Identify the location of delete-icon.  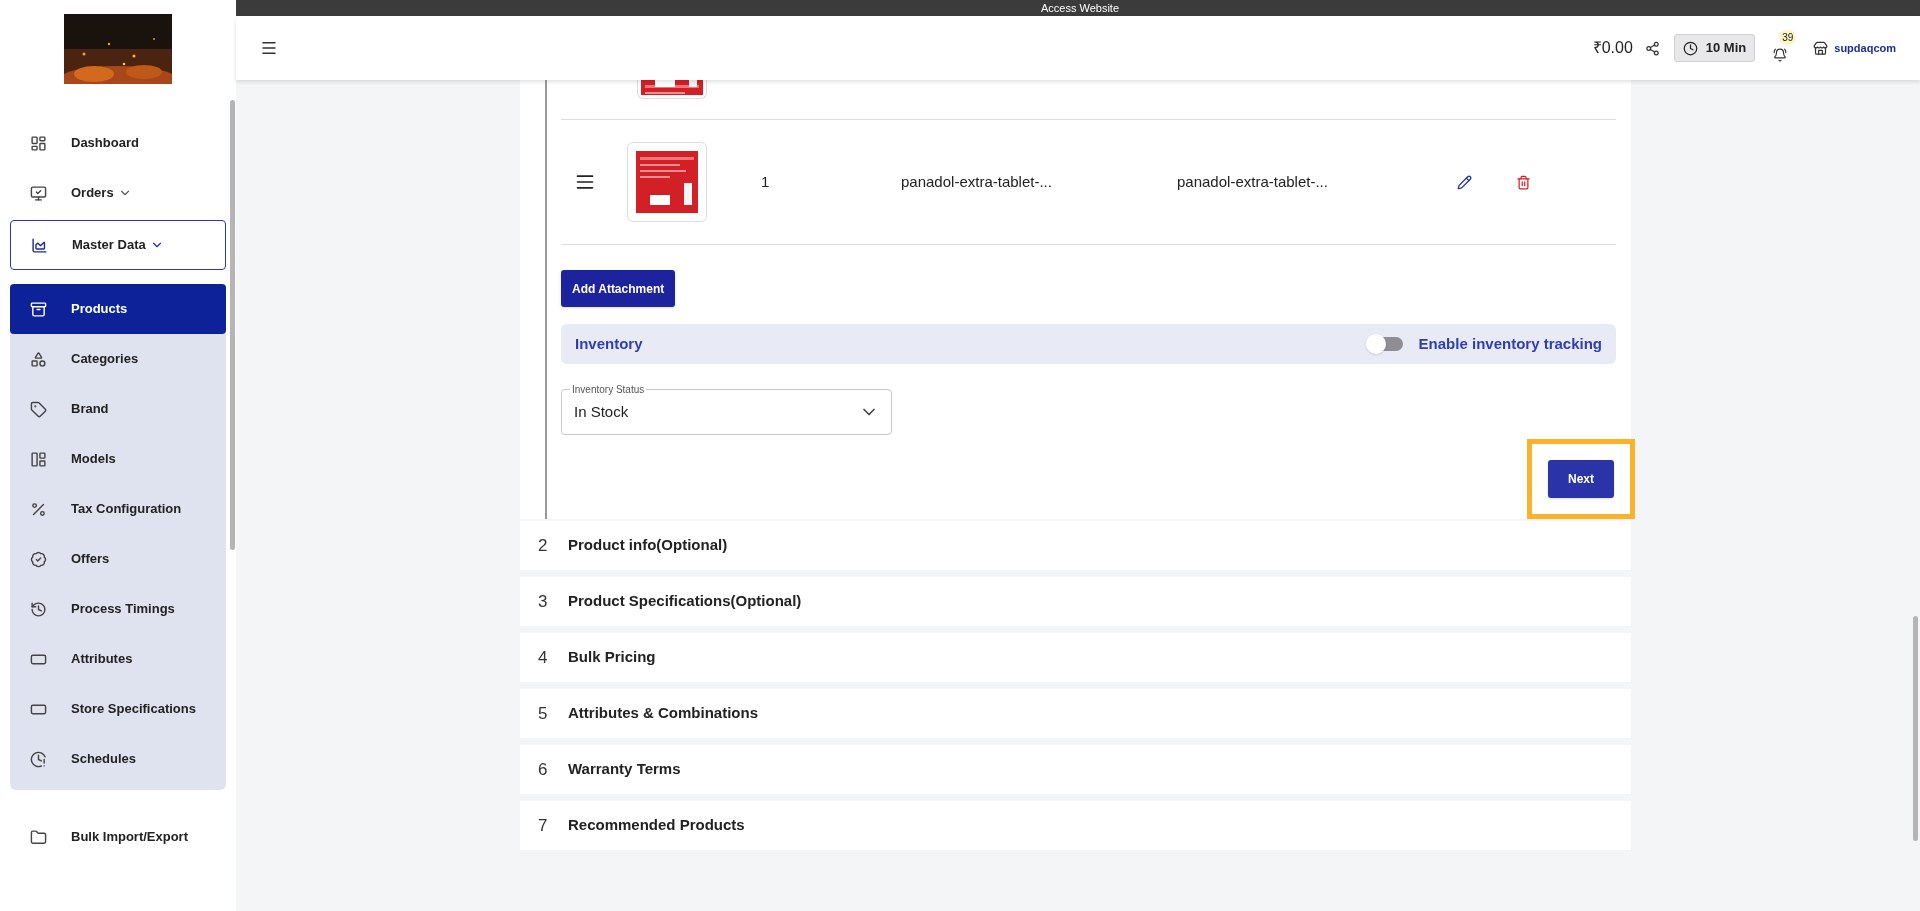
(1523, 182).